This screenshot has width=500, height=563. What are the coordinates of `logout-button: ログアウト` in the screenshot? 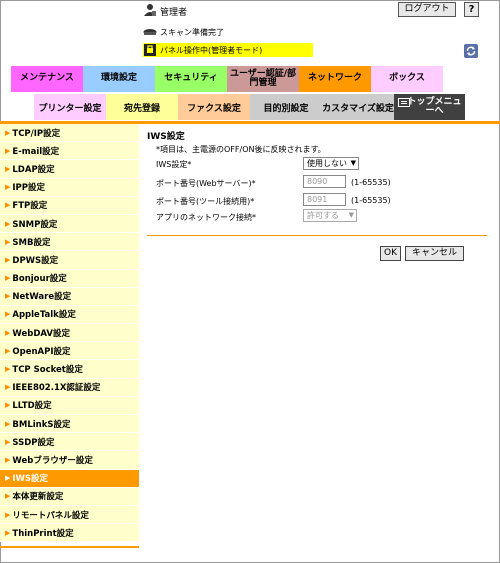 It's located at (427, 9).